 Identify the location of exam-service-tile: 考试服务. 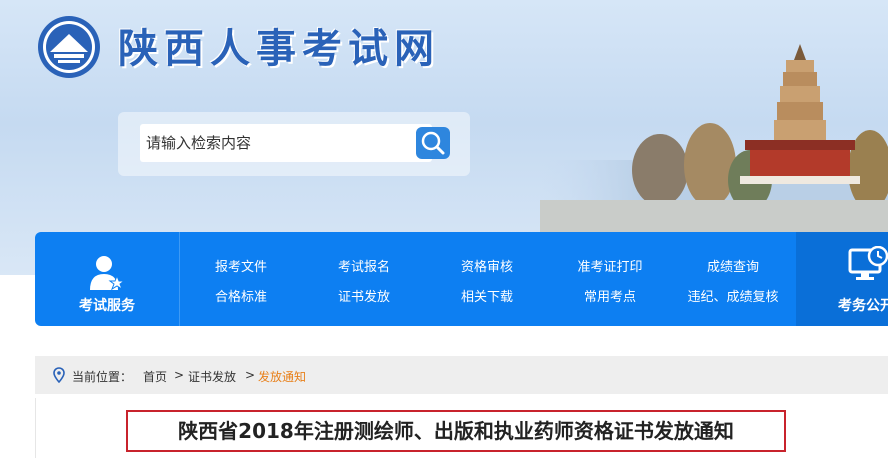
(107, 279).